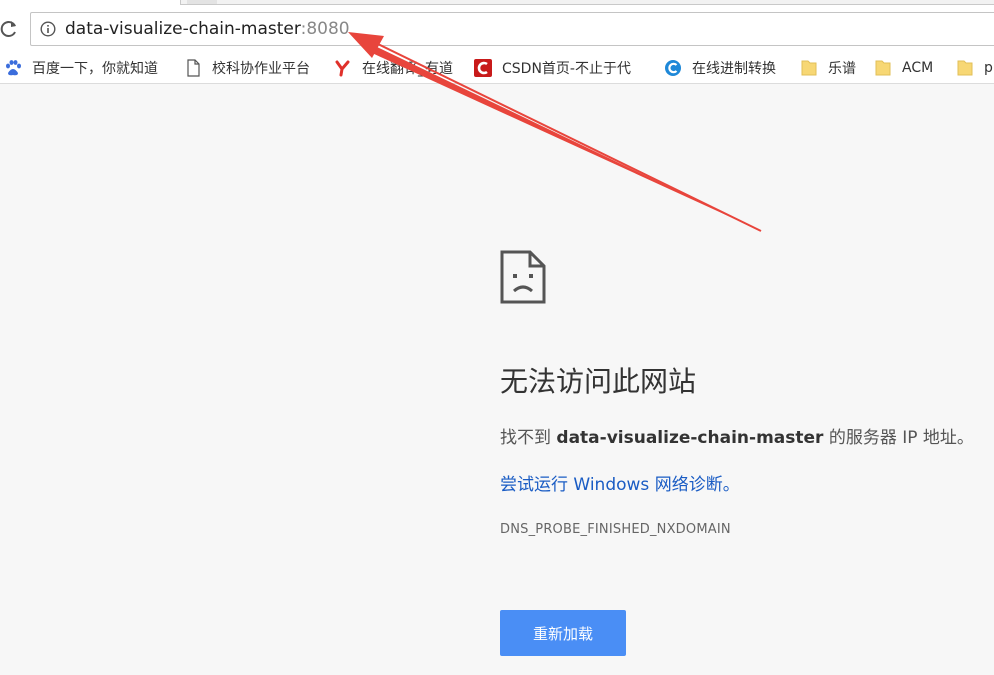 The height and width of the screenshot is (675, 994). Describe the element at coordinates (734, 69) in the screenshot. I see `bookmark-label: 在线进制转换` at that location.